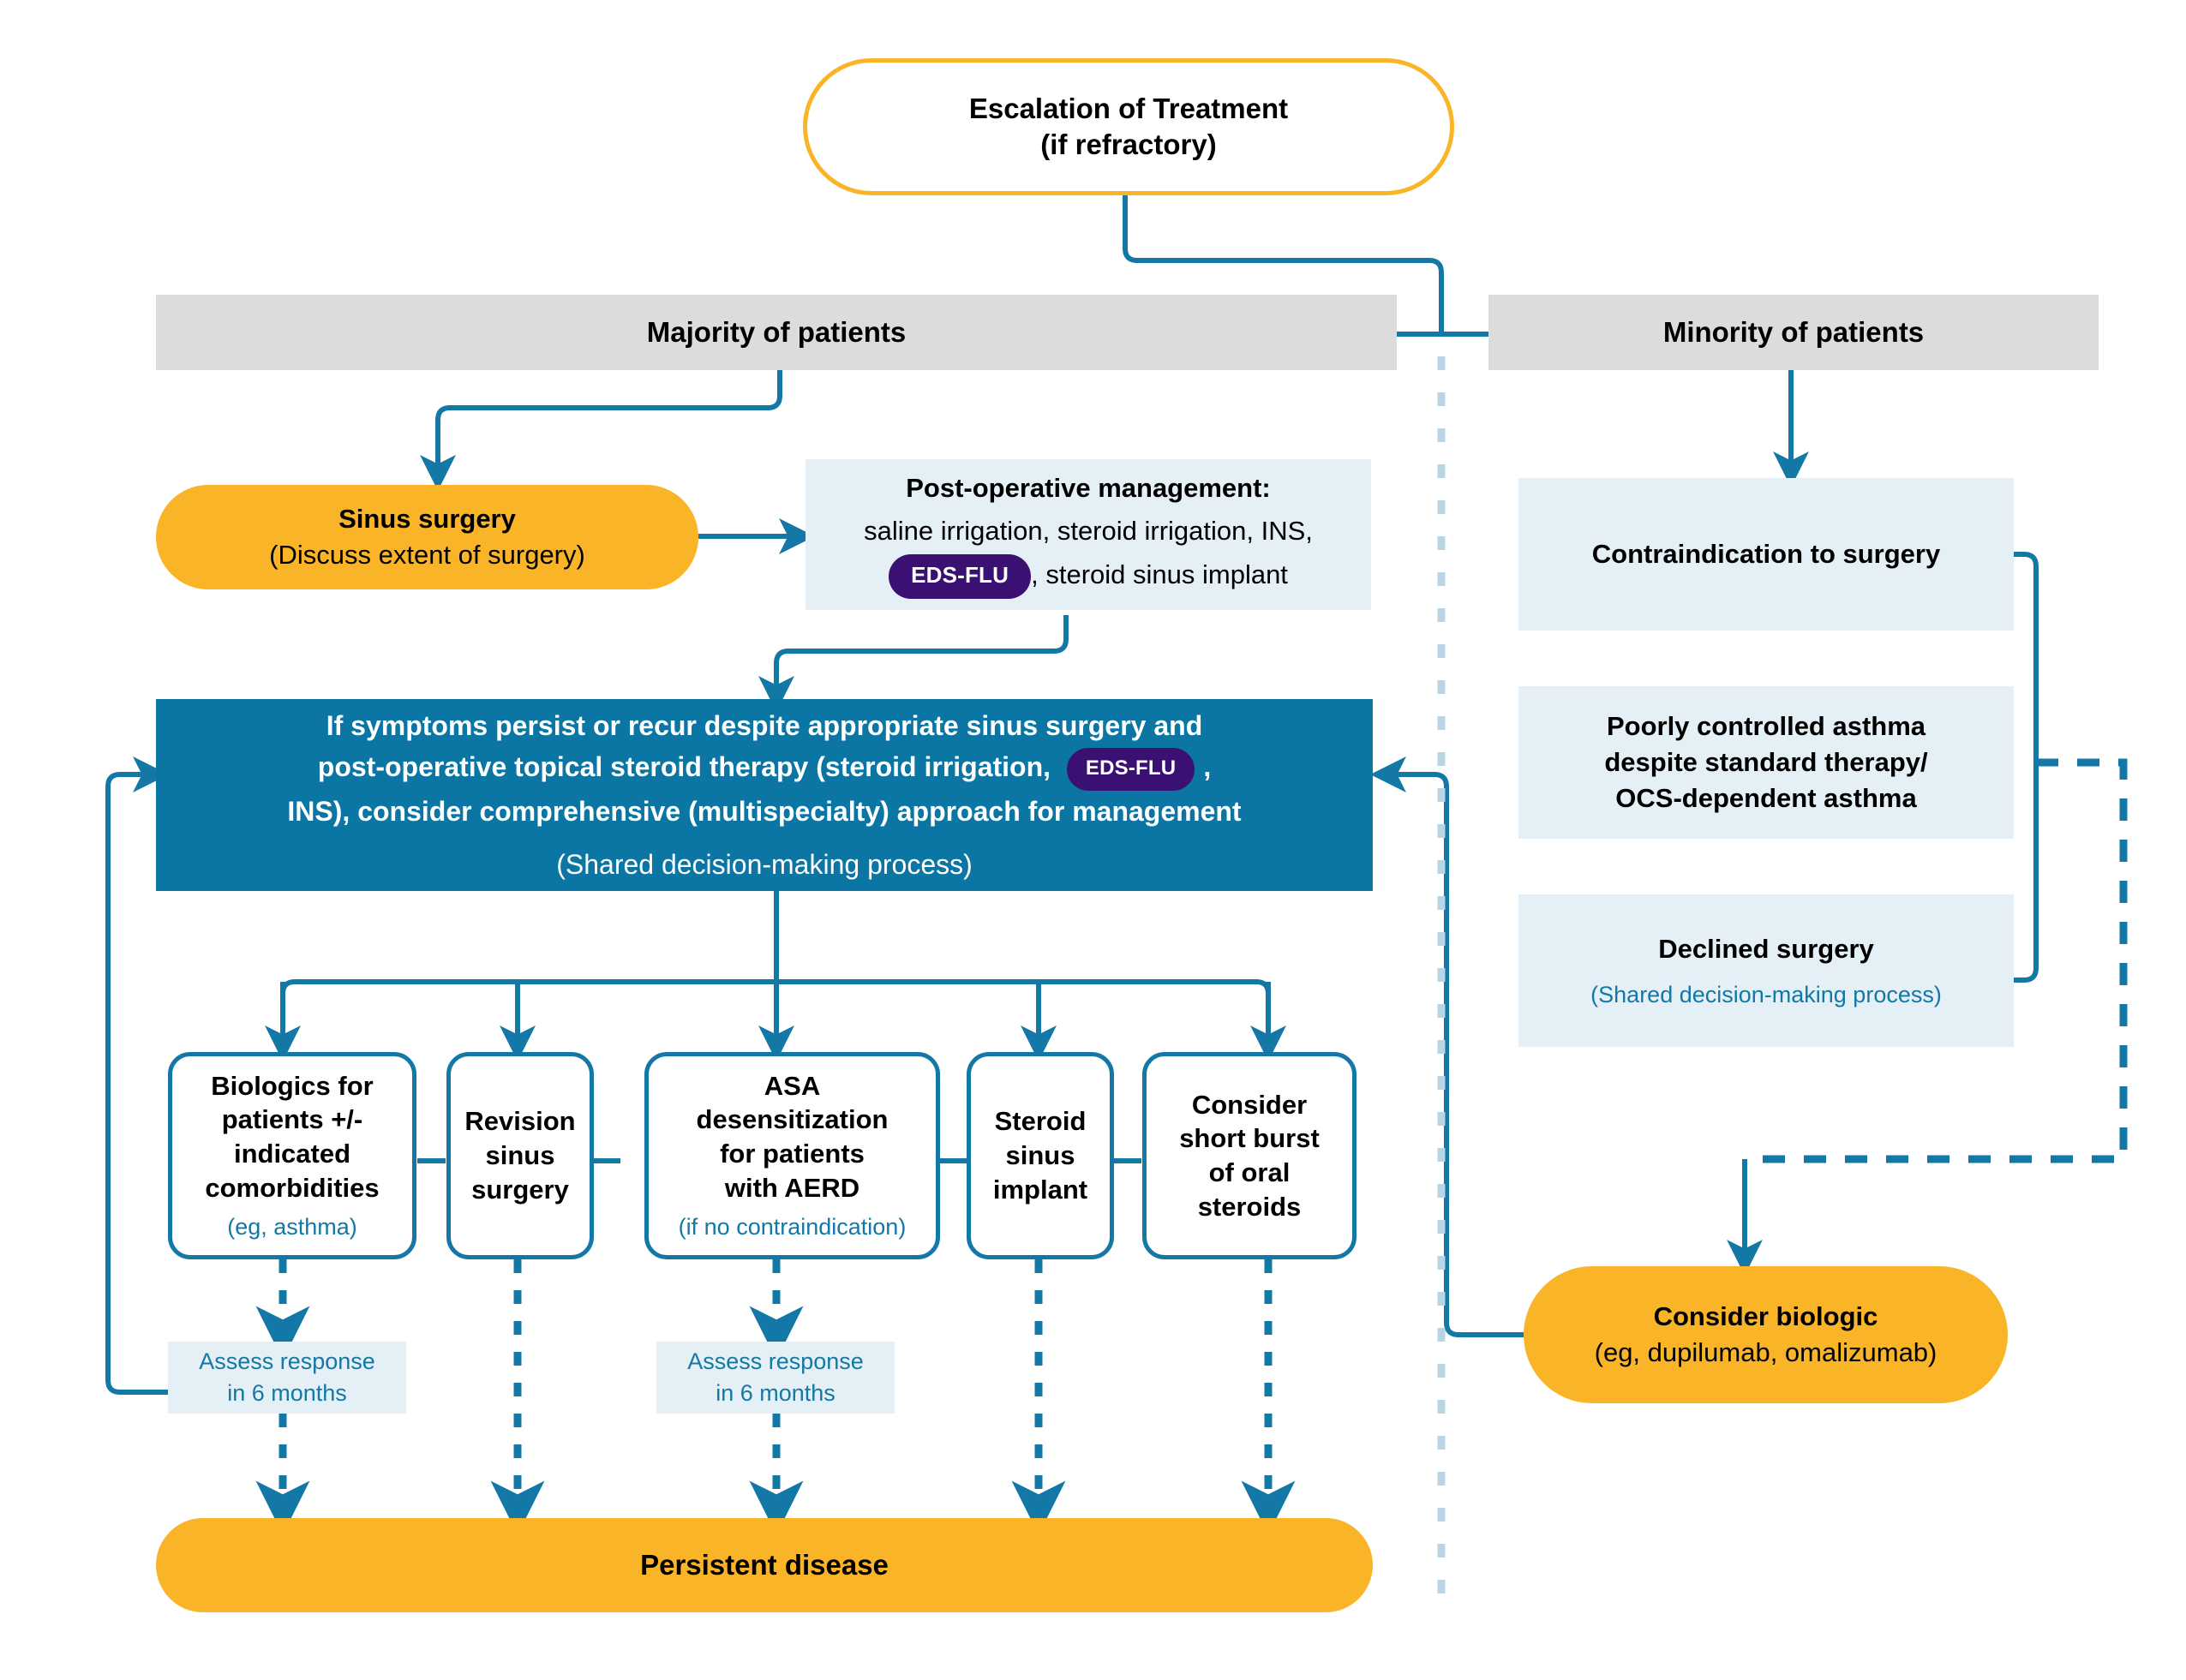  What do you see at coordinates (1766, 725) in the screenshot?
I see `reason-1-line-0: Poorly controlled asthma` at bounding box center [1766, 725].